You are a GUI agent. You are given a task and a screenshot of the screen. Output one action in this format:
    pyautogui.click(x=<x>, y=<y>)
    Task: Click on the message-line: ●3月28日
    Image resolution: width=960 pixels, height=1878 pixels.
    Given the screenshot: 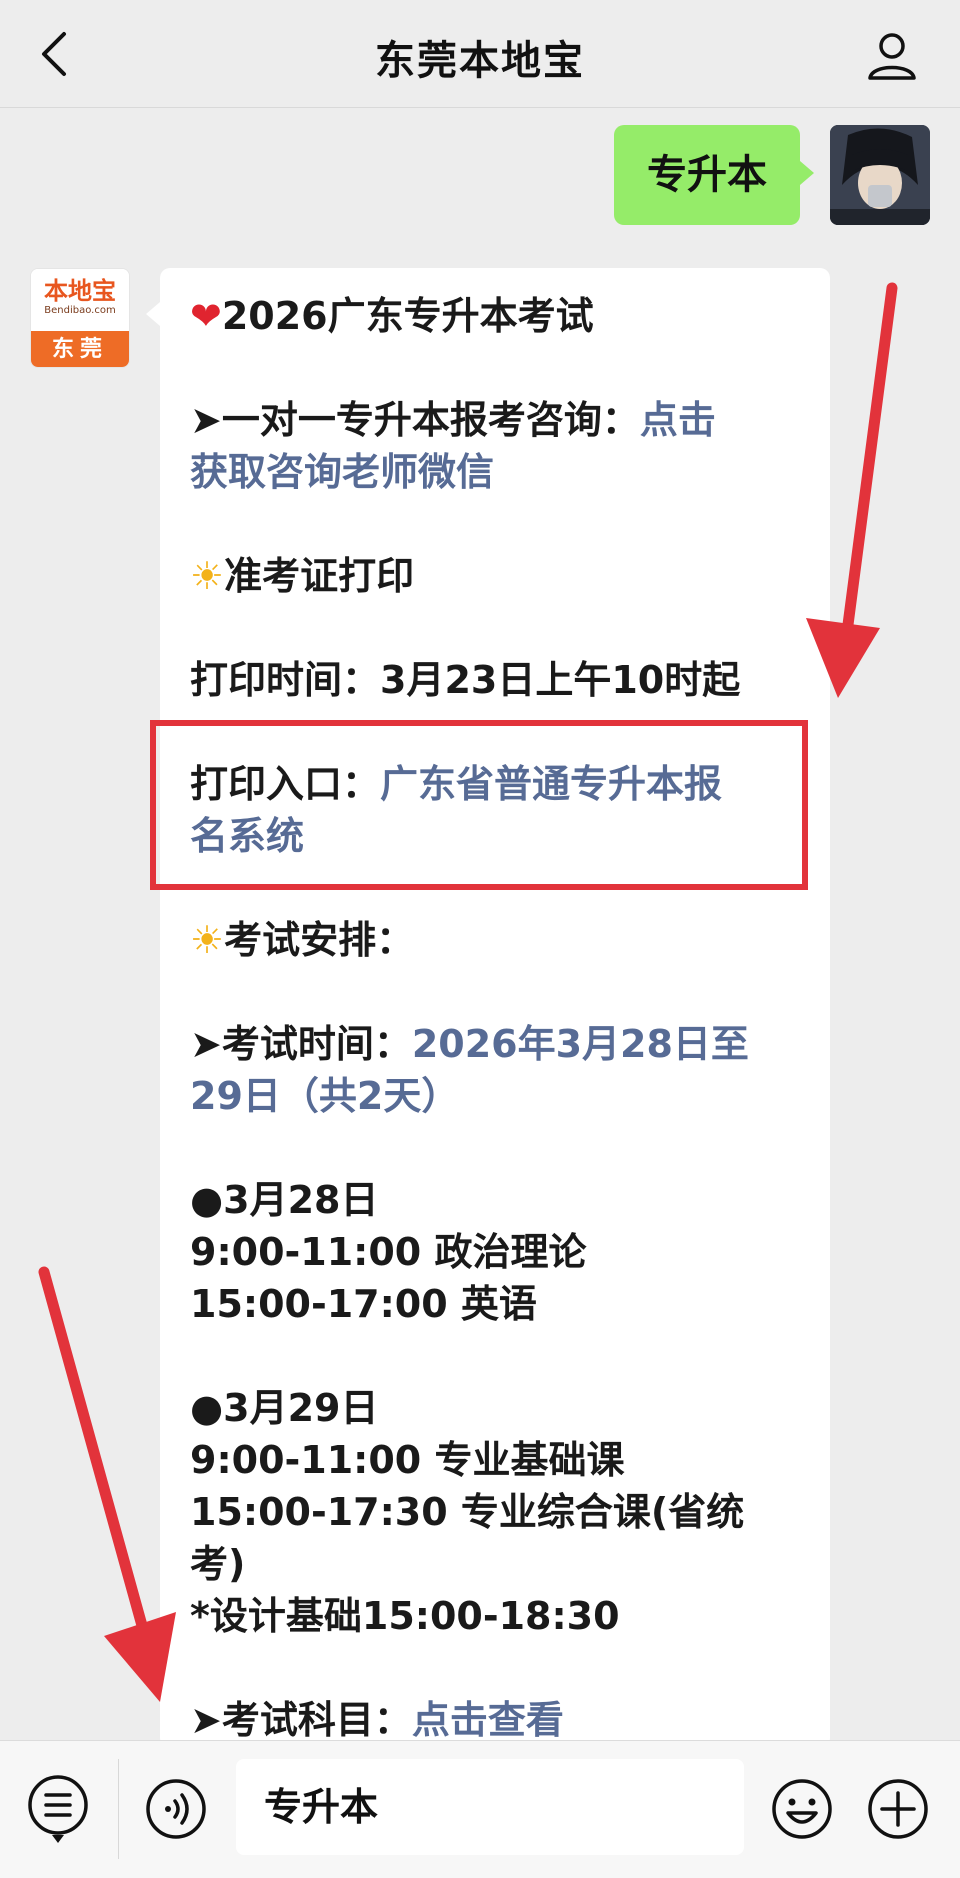 What is the action you would take?
    pyautogui.click(x=284, y=1200)
    